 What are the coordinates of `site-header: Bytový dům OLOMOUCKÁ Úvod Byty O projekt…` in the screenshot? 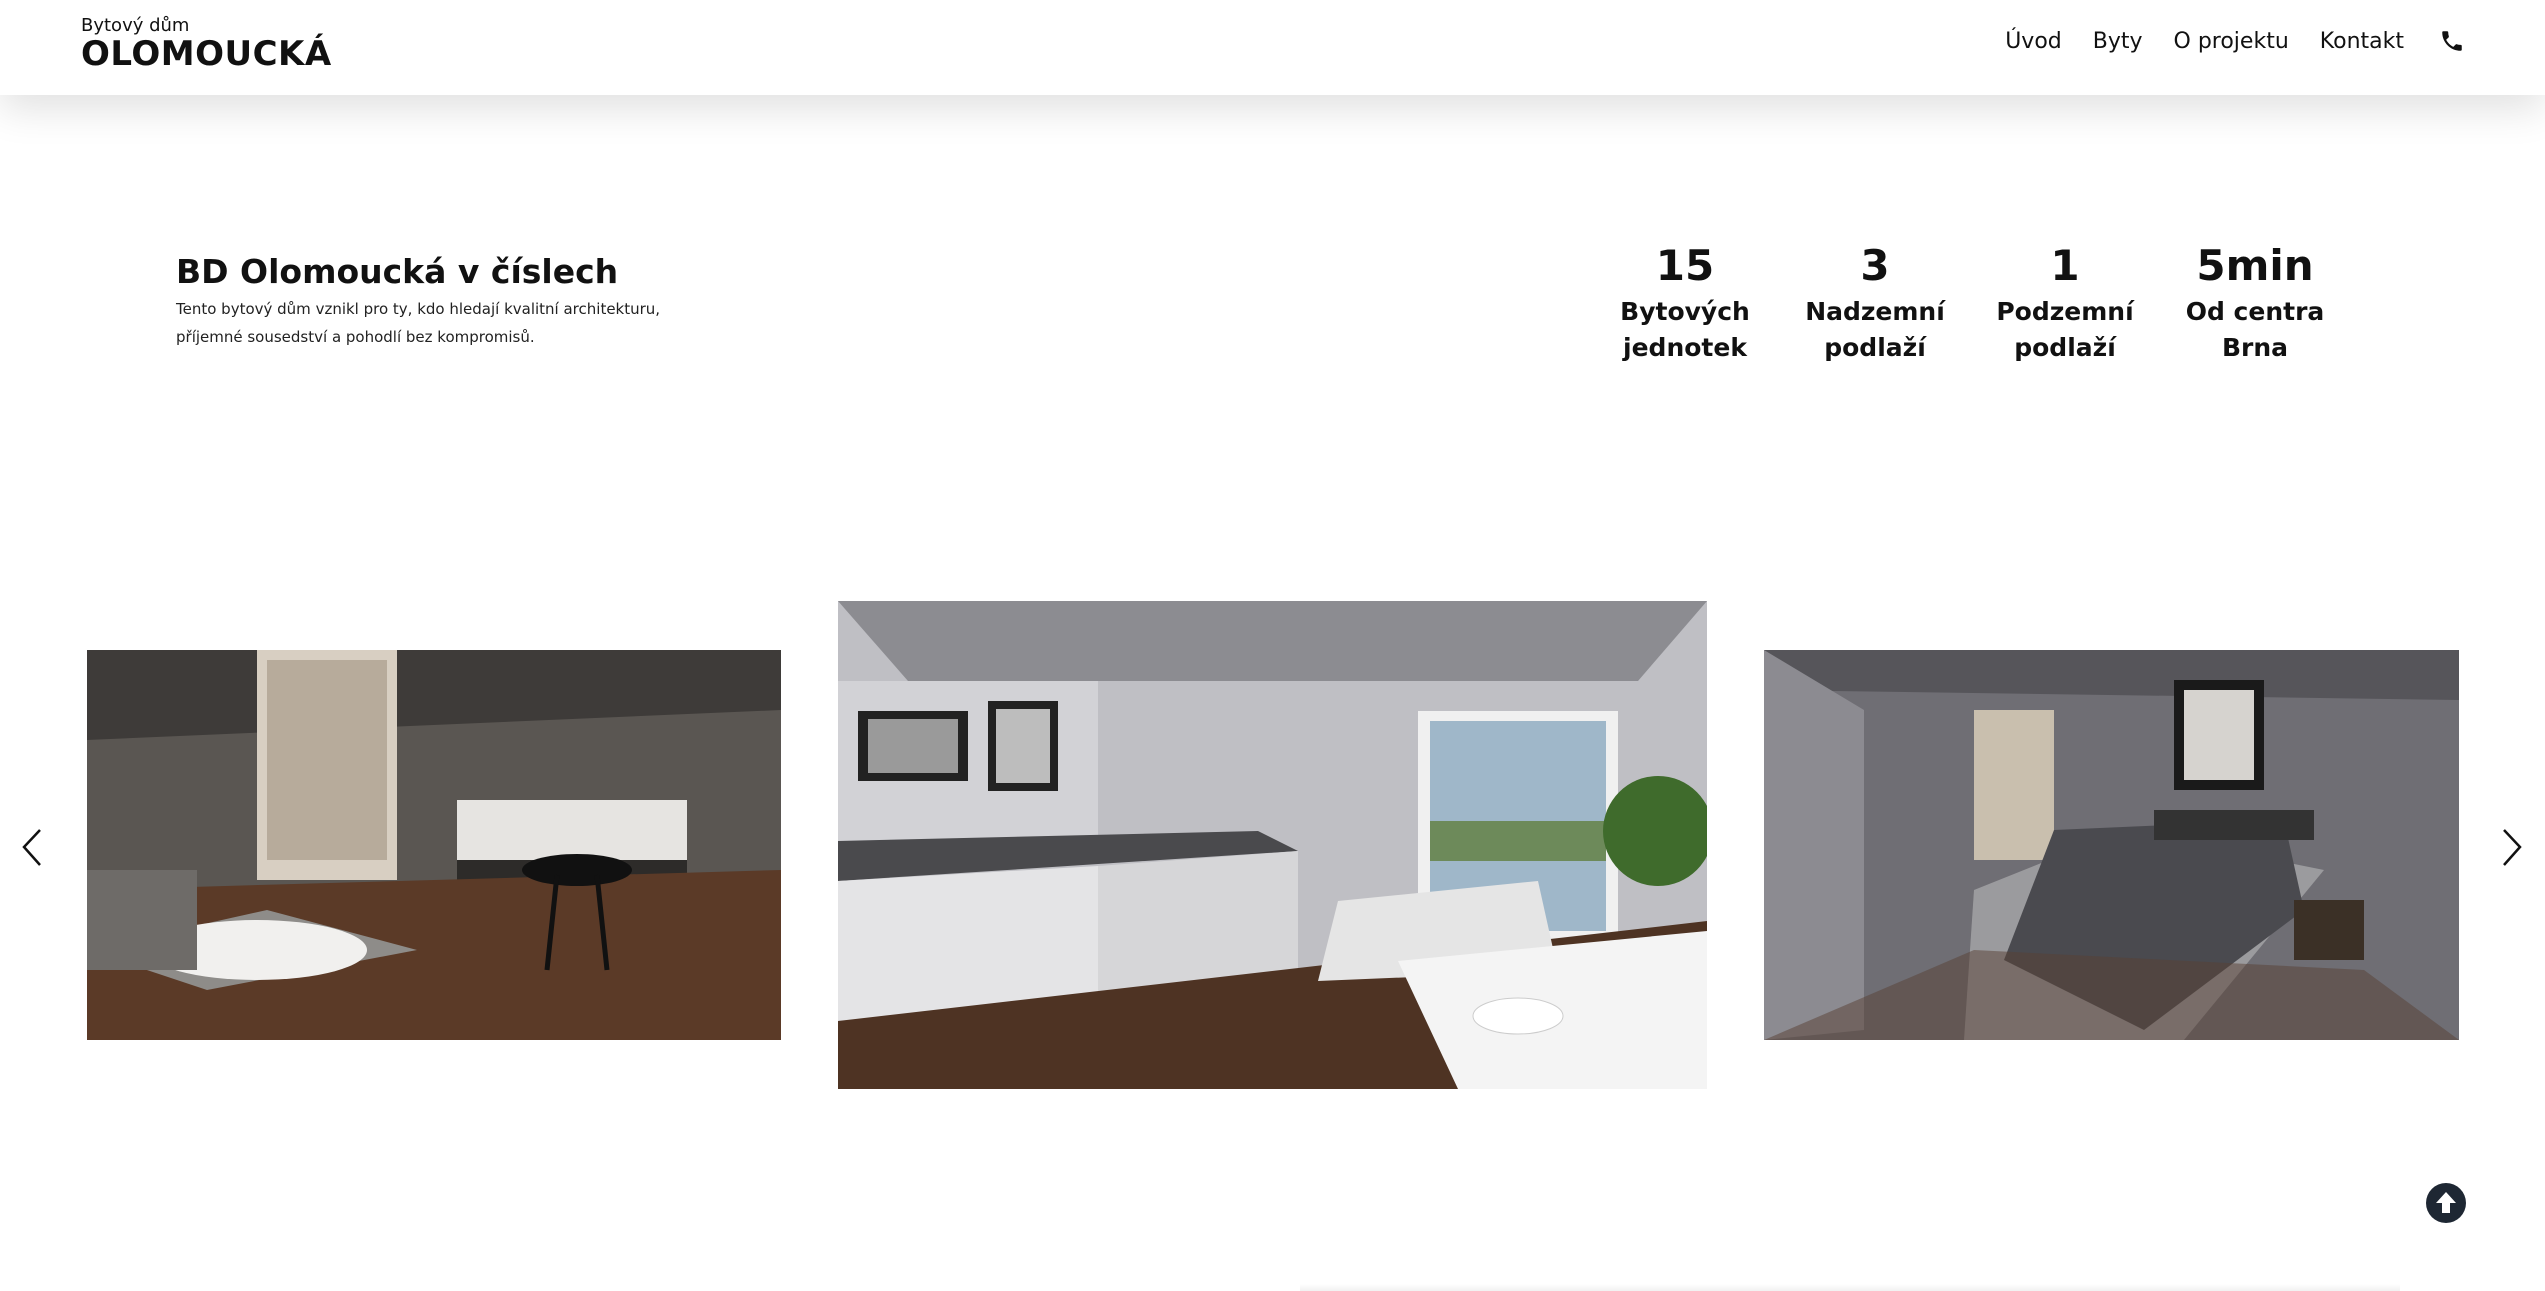 It's located at (1272, 47).